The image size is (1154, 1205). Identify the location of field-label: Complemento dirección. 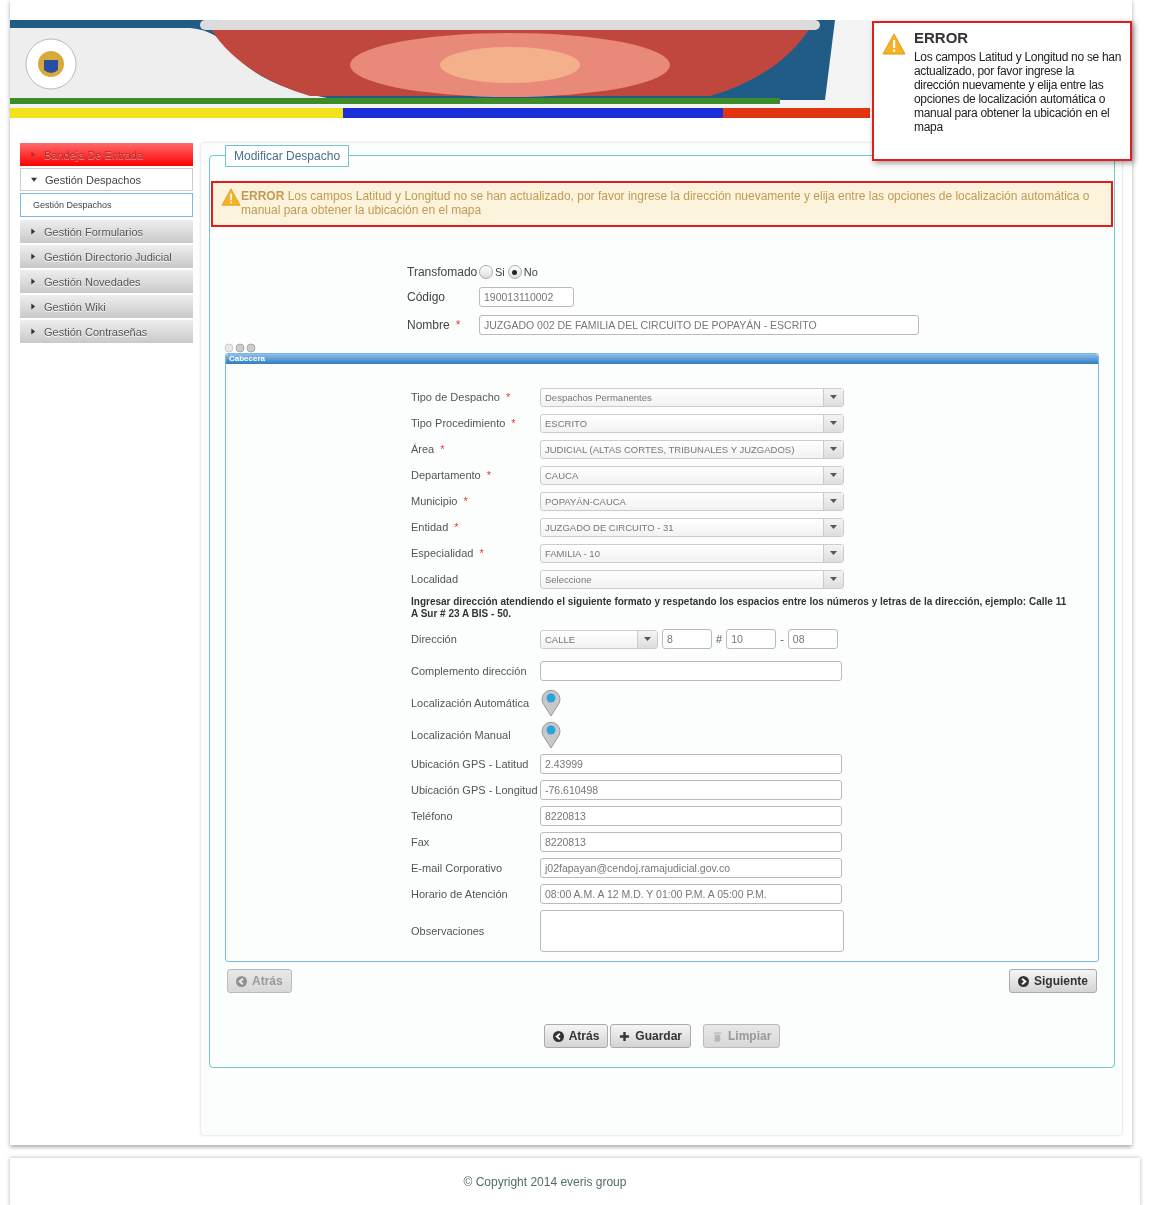
(469, 670).